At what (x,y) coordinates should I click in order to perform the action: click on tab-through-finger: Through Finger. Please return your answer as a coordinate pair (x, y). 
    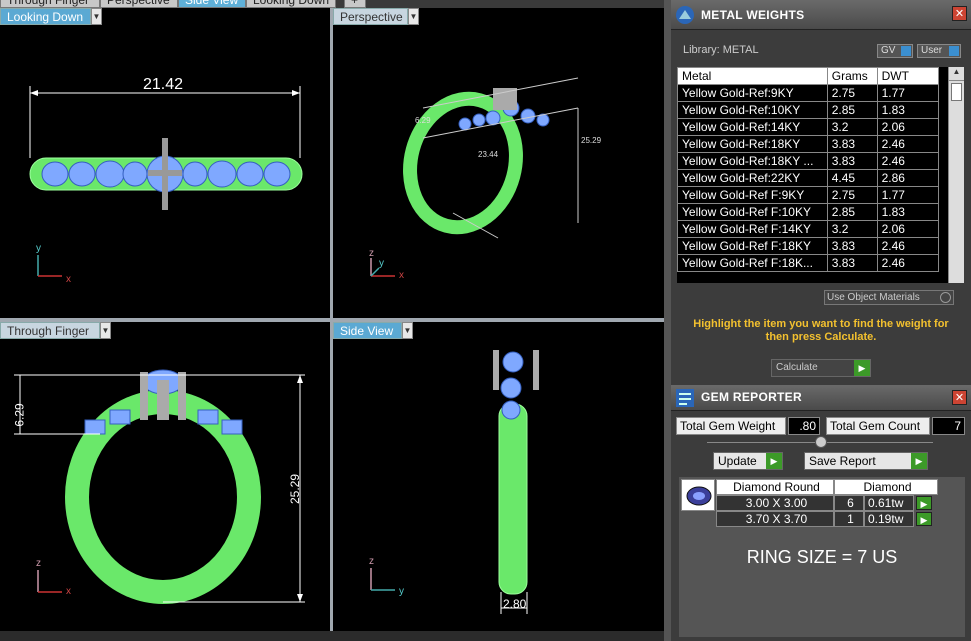
    Looking at the image, I should click on (50, 4).